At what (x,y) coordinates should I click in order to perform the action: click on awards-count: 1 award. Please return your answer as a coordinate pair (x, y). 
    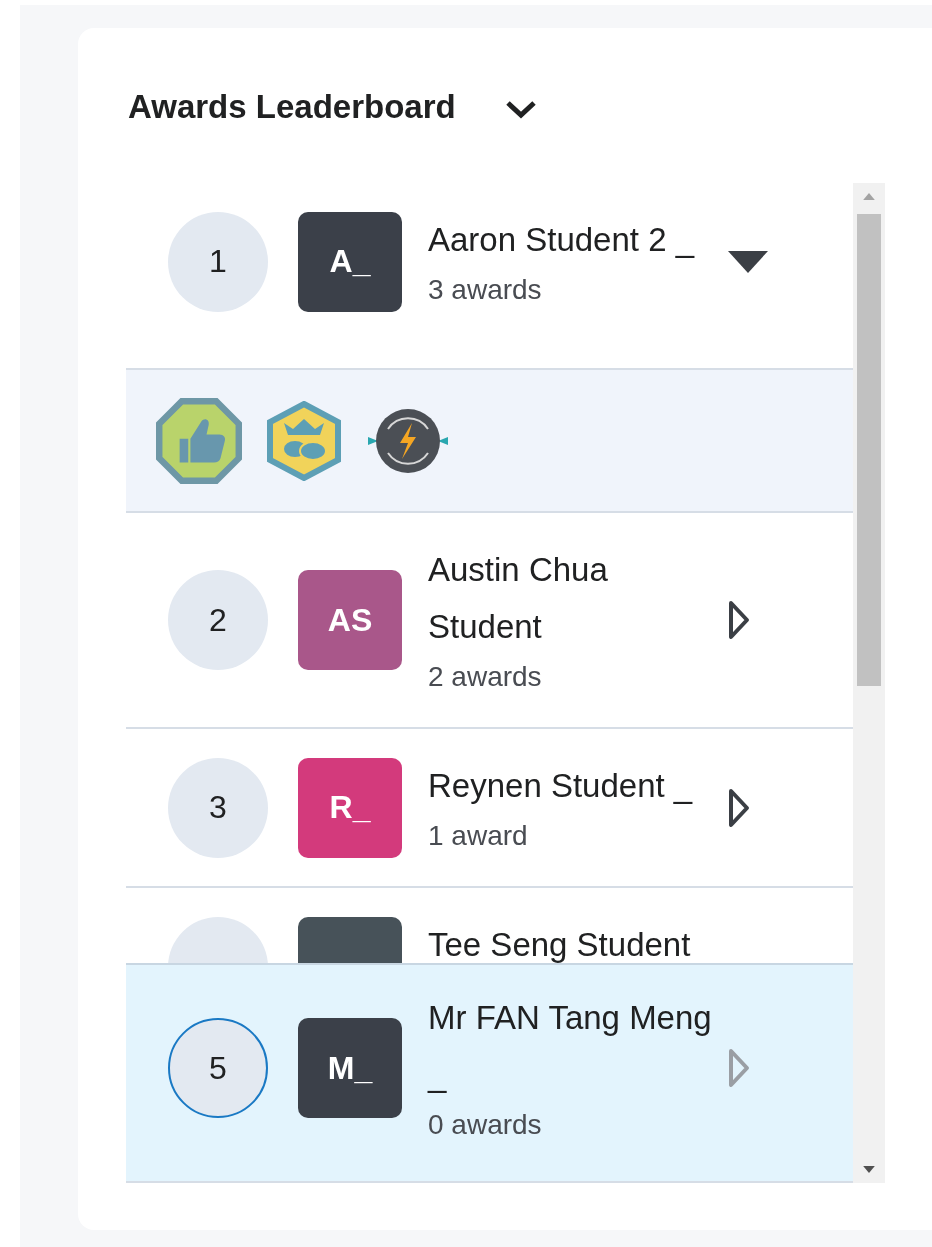
    Looking at the image, I should click on (478, 836).